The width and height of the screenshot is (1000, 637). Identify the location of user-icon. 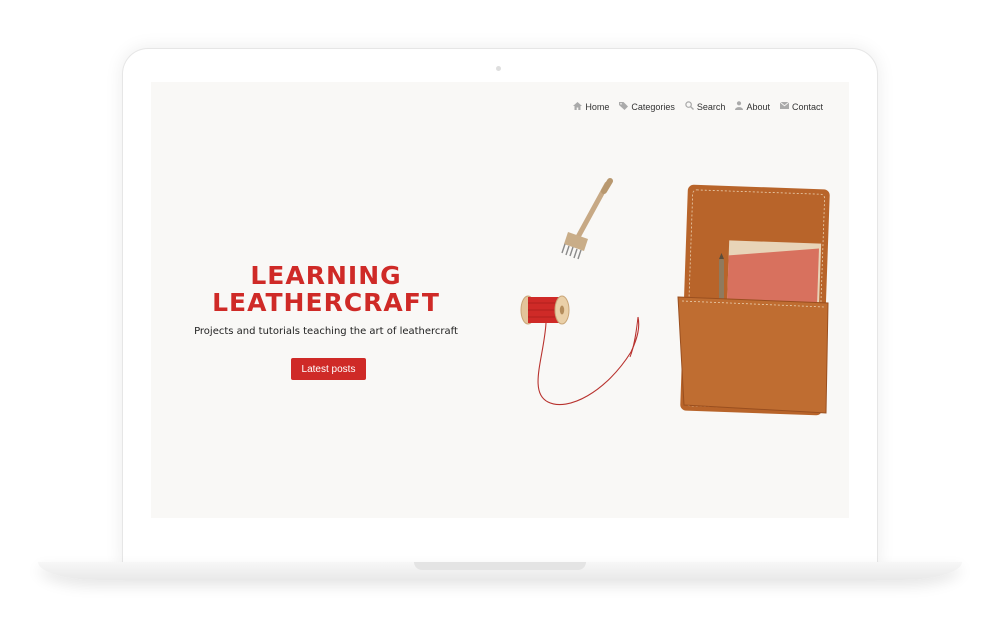
(739, 106).